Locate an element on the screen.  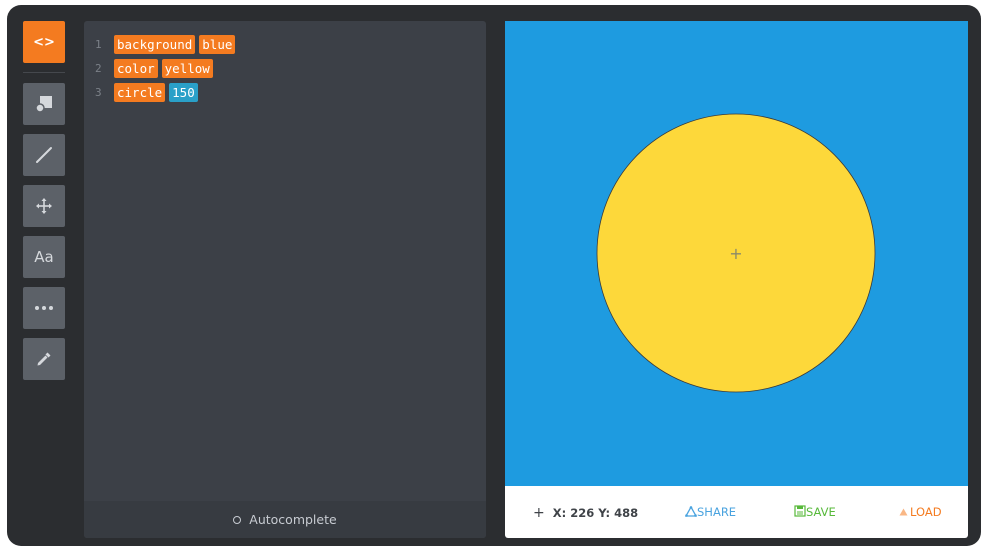
code-token: yellow is located at coordinates (187, 68).